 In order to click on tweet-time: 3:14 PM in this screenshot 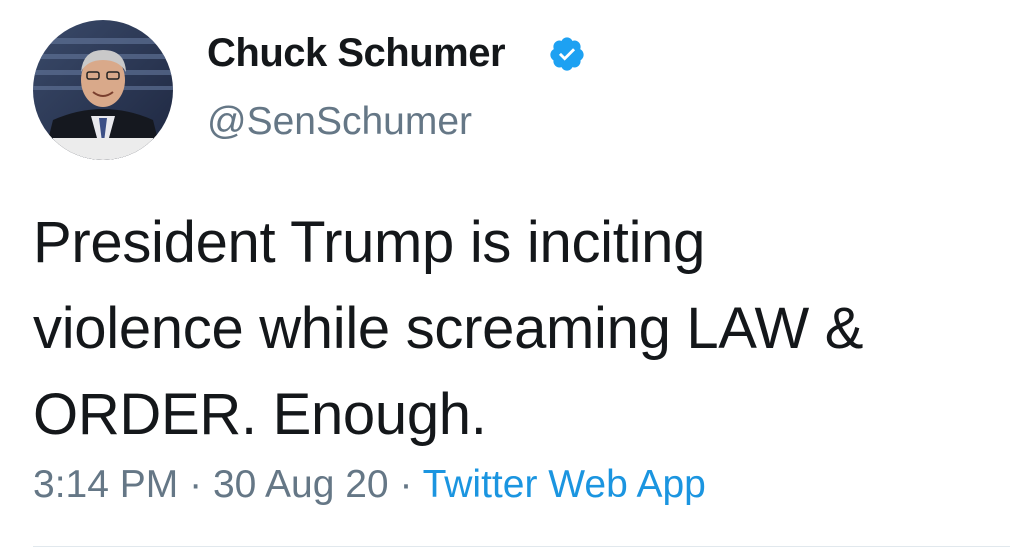, I will do `click(105, 484)`.